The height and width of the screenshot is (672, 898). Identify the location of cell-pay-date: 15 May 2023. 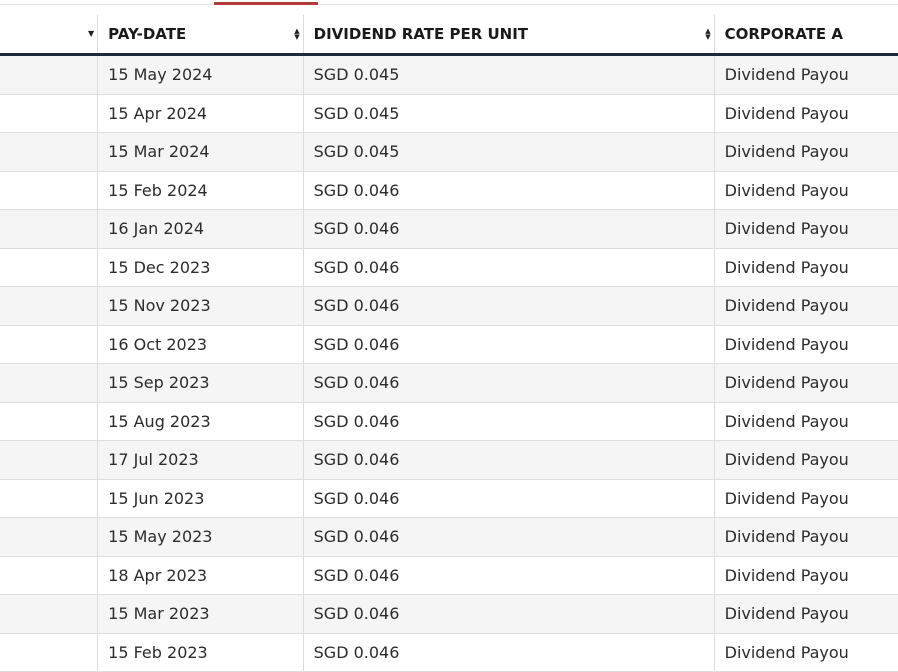
(199, 537).